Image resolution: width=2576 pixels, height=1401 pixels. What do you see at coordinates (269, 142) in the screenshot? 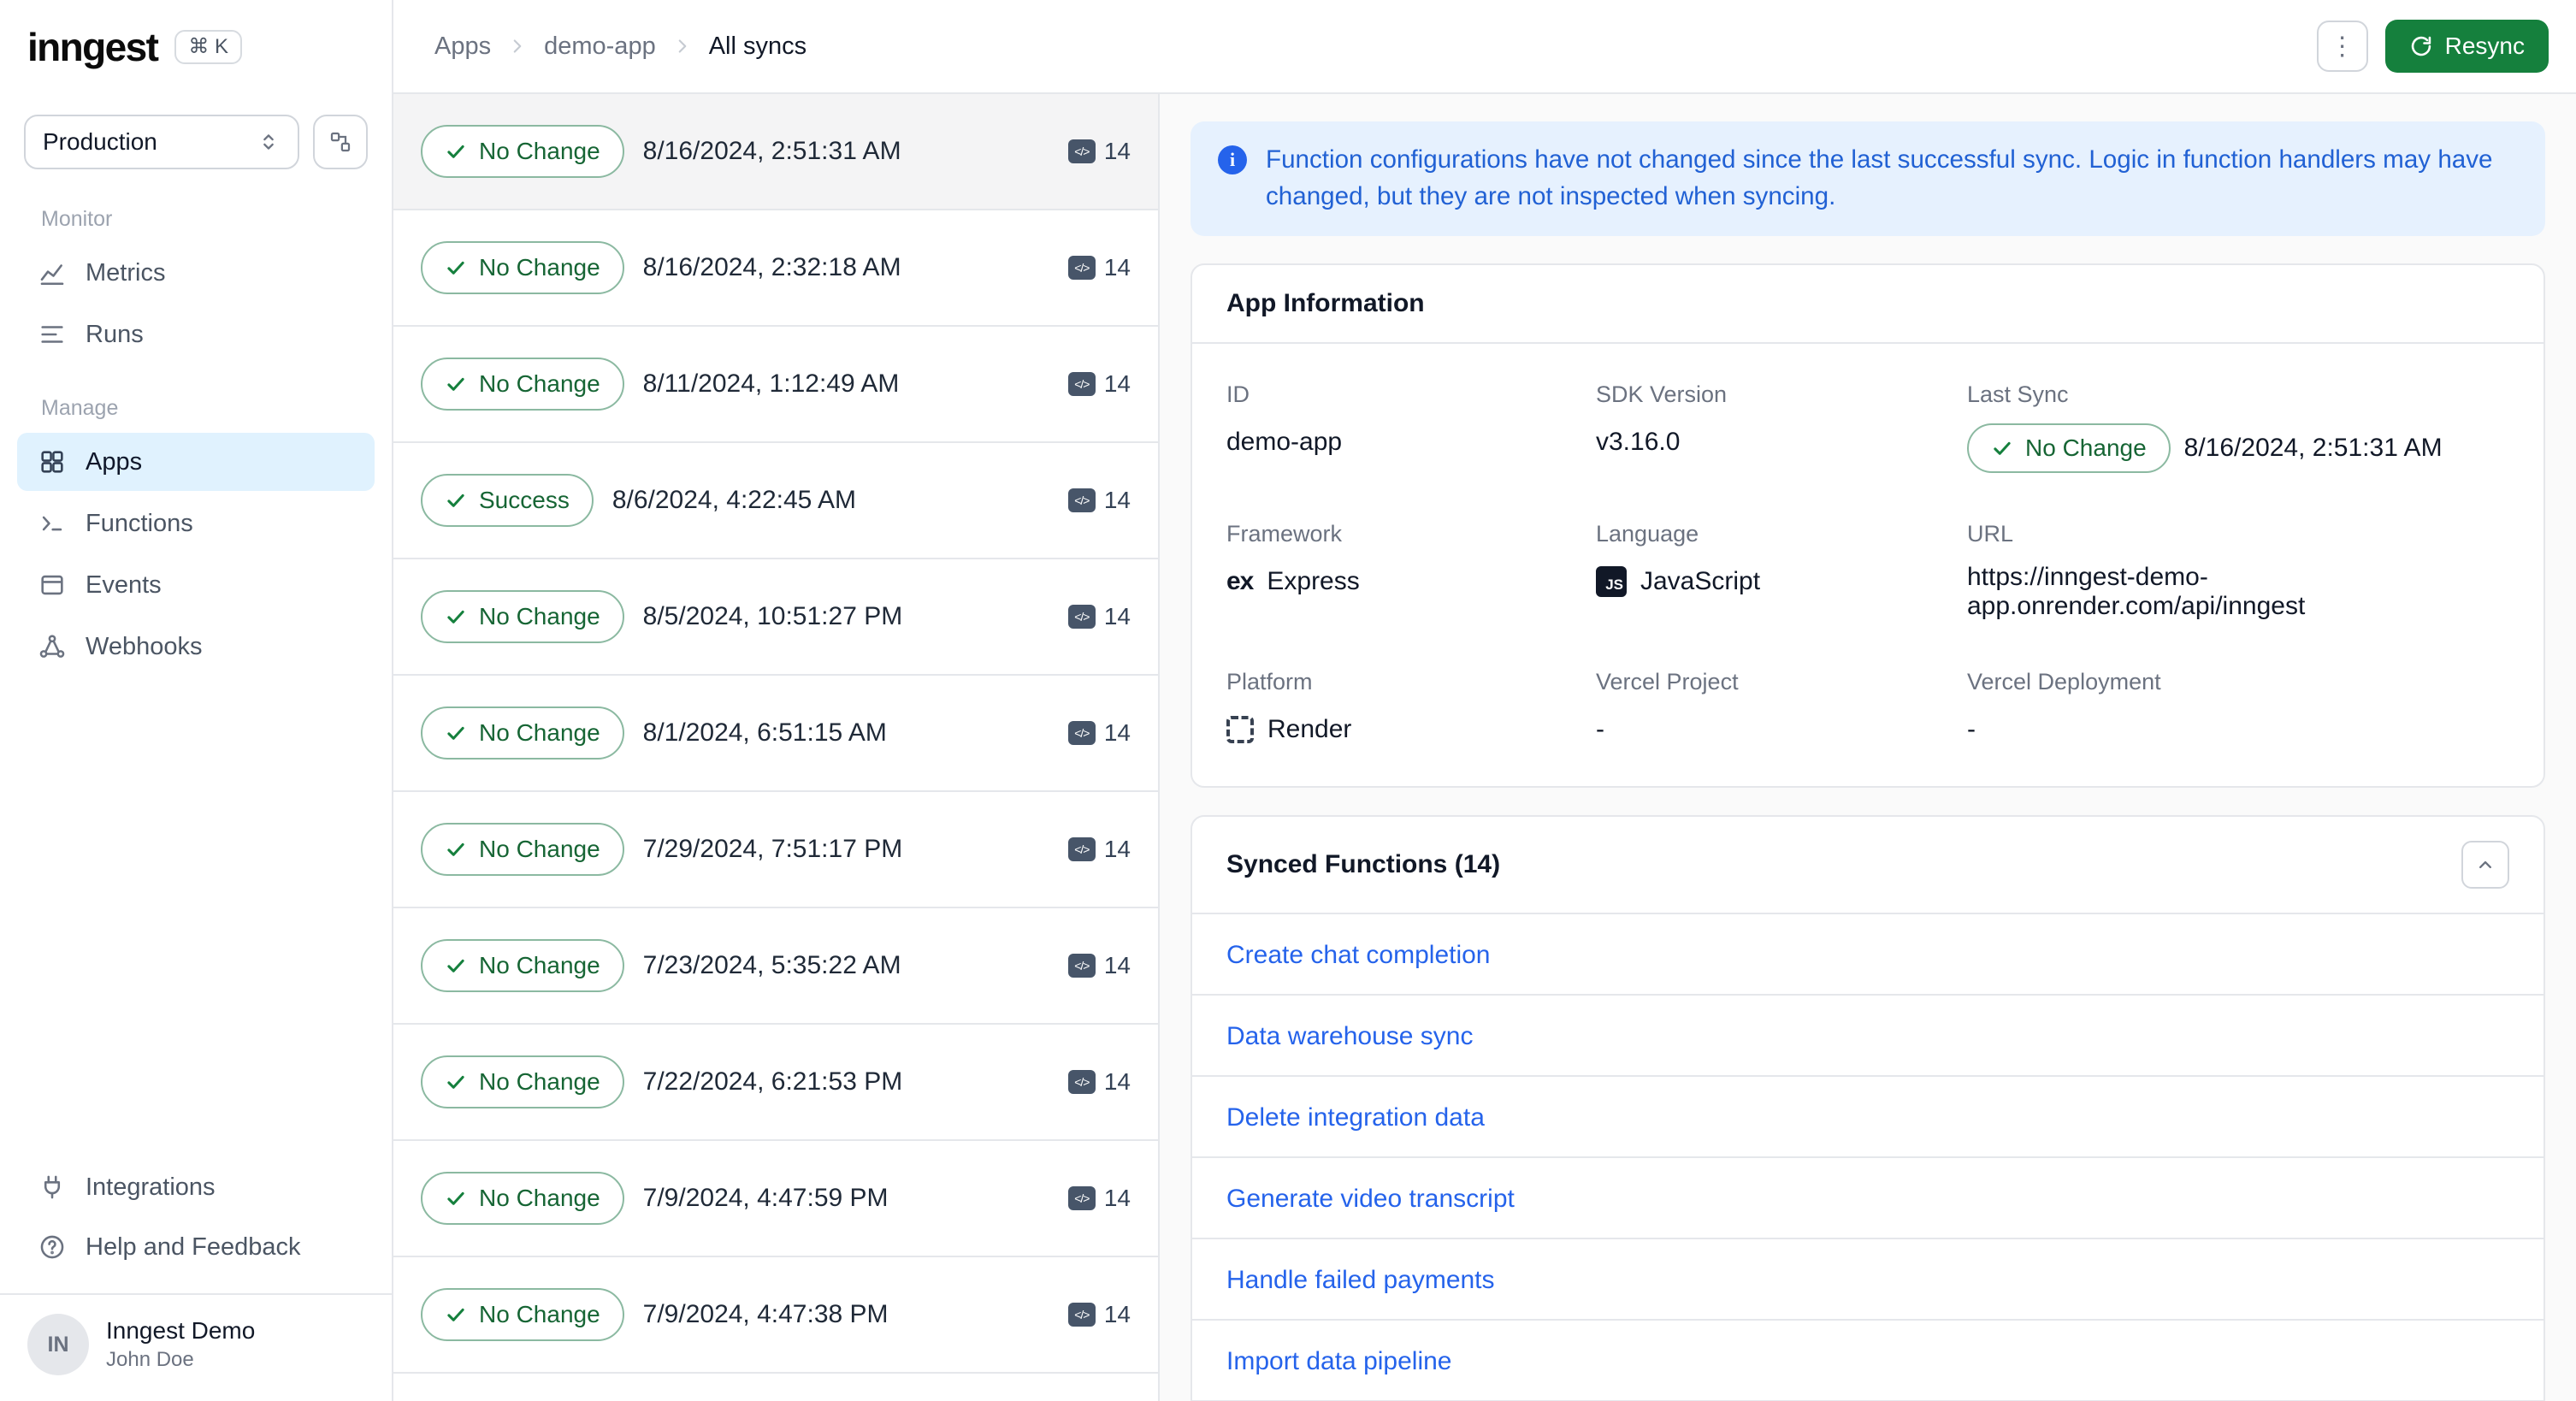
I see `chevron-up-down-icon` at bounding box center [269, 142].